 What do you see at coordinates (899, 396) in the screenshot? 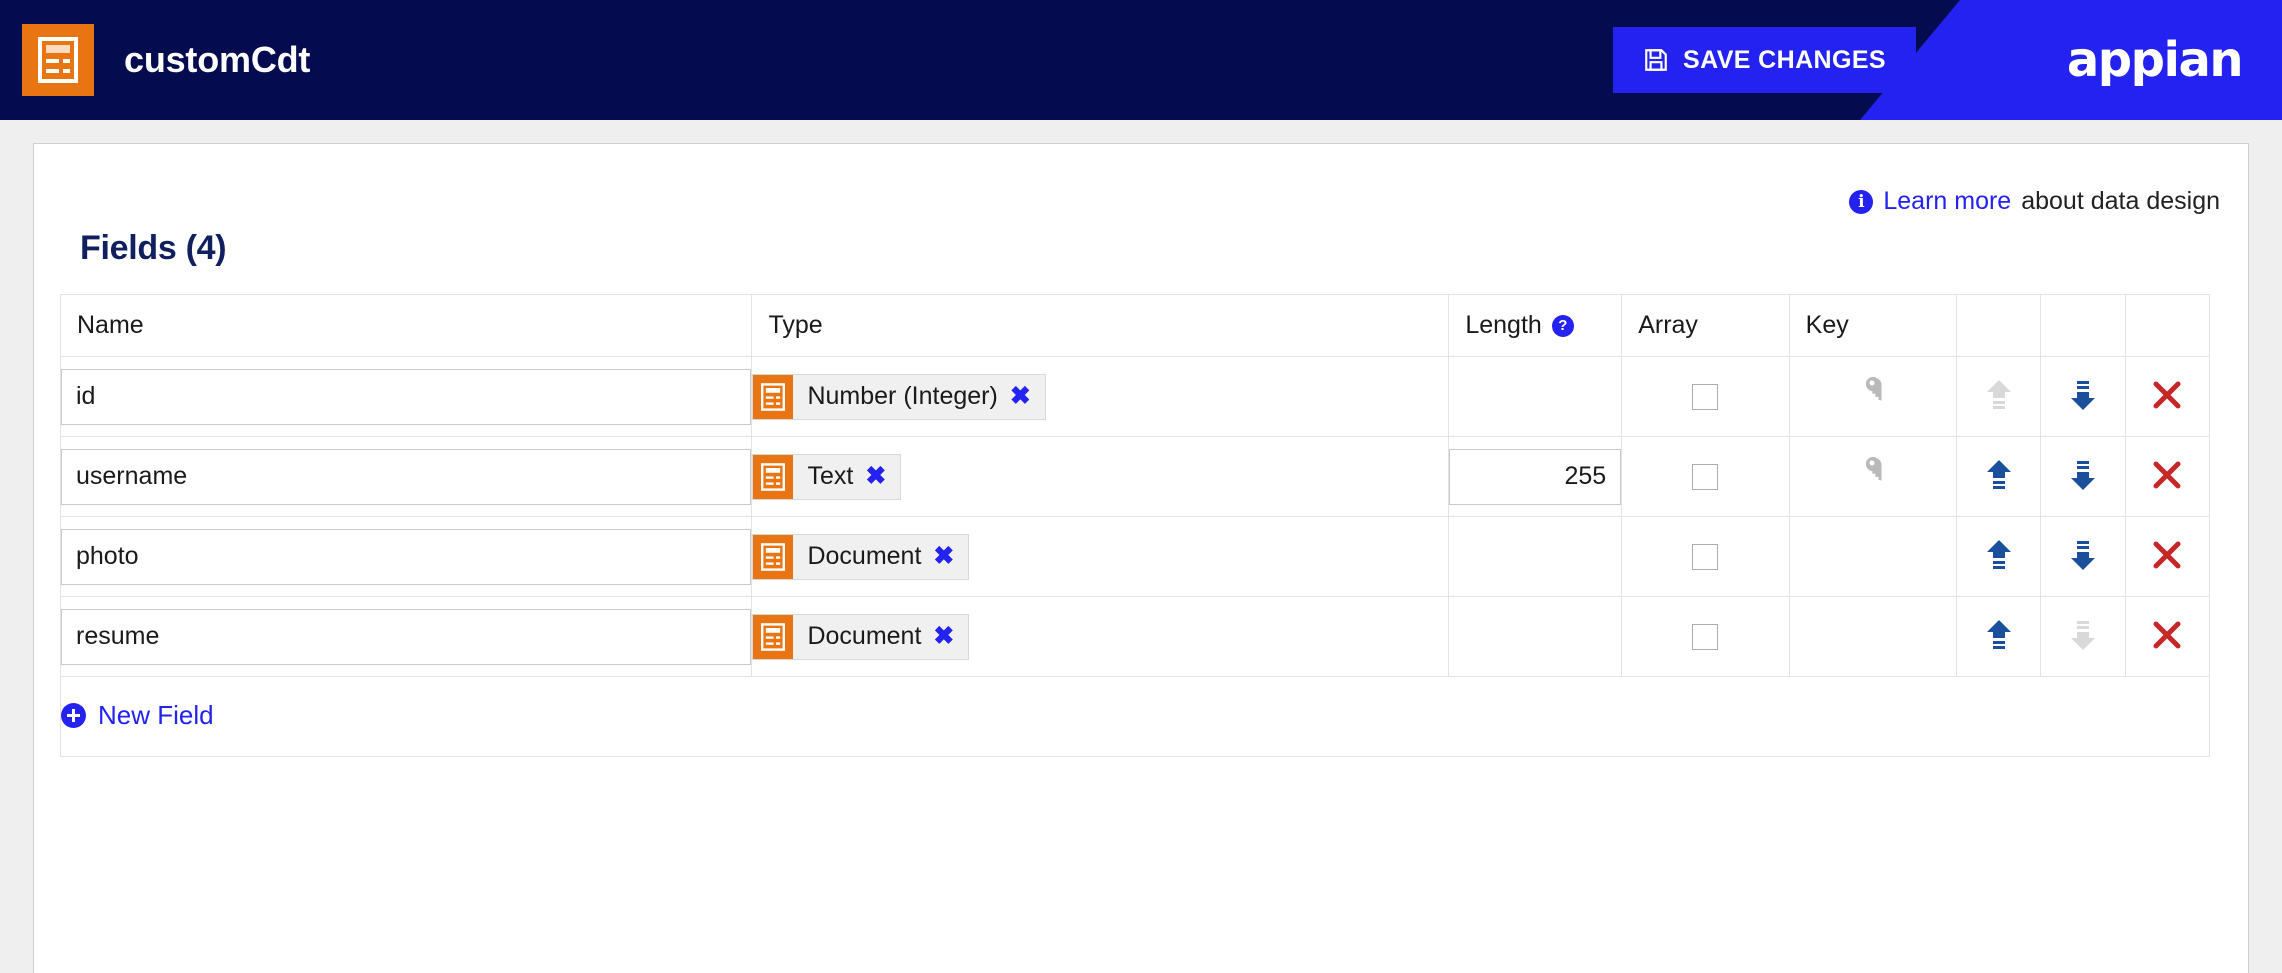
I see `type-chip: Number (Integer) ✖` at bounding box center [899, 396].